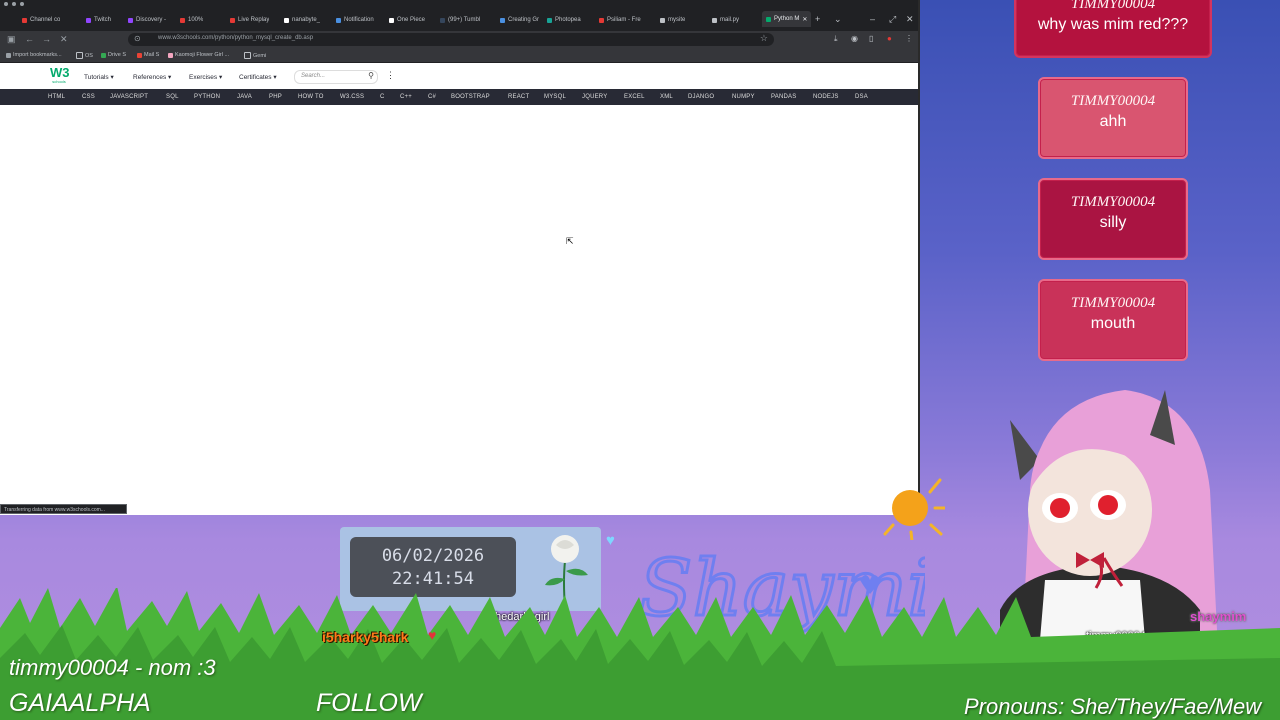  I want to click on close-tab-icon: ✕, so click(804, 19).